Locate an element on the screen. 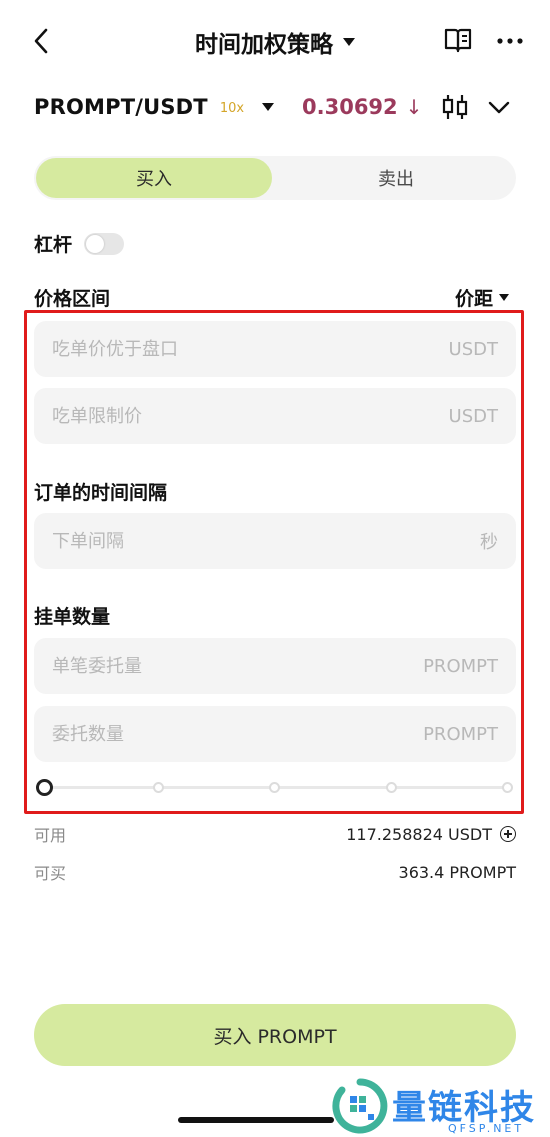  price-value: 0.30692 is located at coordinates (350, 107).